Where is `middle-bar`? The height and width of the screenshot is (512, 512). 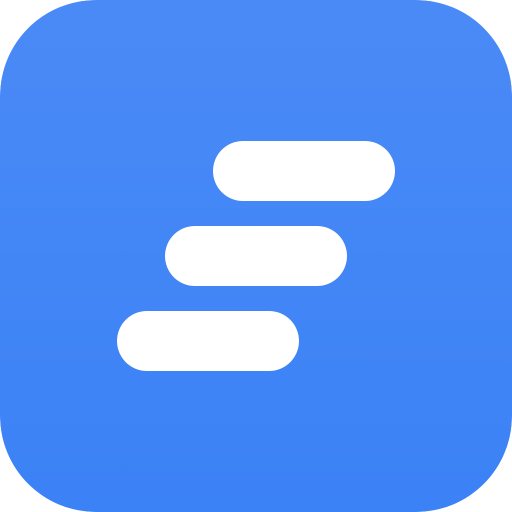 middle-bar is located at coordinates (256, 256).